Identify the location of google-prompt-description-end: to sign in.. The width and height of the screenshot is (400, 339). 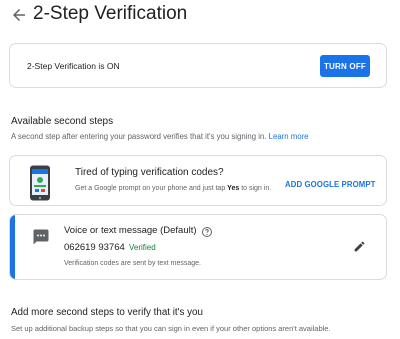
(256, 188).